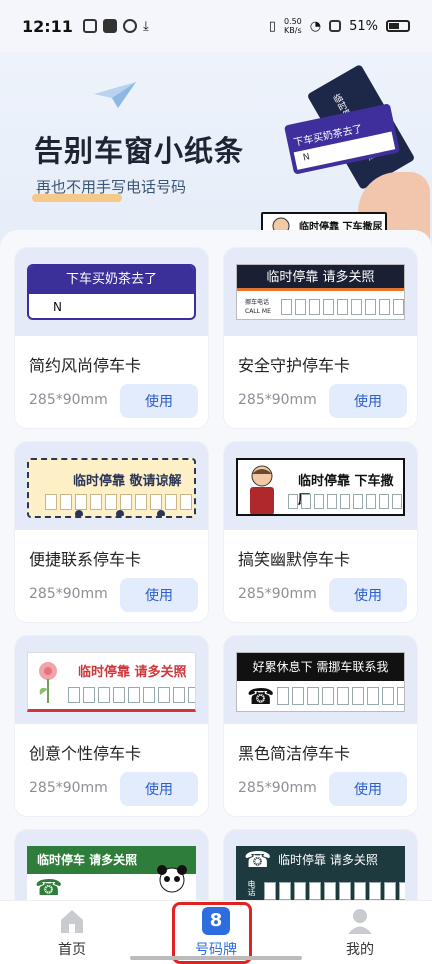 This screenshot has width=432, height=964. Describe the element at coordinates (111, 338) in the screenshot. I see `card-simple: 下车买奶茶去了 N 简约风尚停车卡 285*90mm 使用` at that location.